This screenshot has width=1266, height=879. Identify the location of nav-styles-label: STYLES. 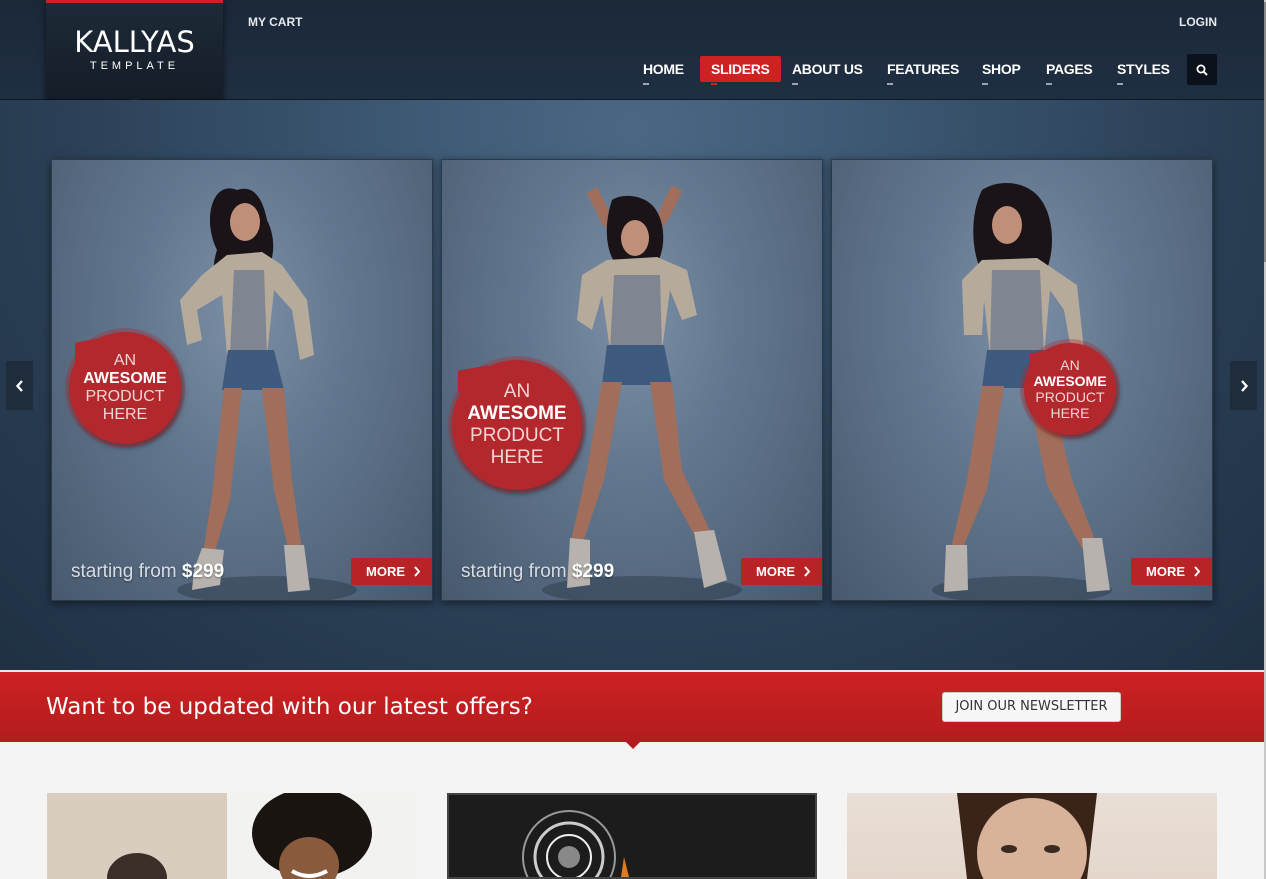
(1143, 69).